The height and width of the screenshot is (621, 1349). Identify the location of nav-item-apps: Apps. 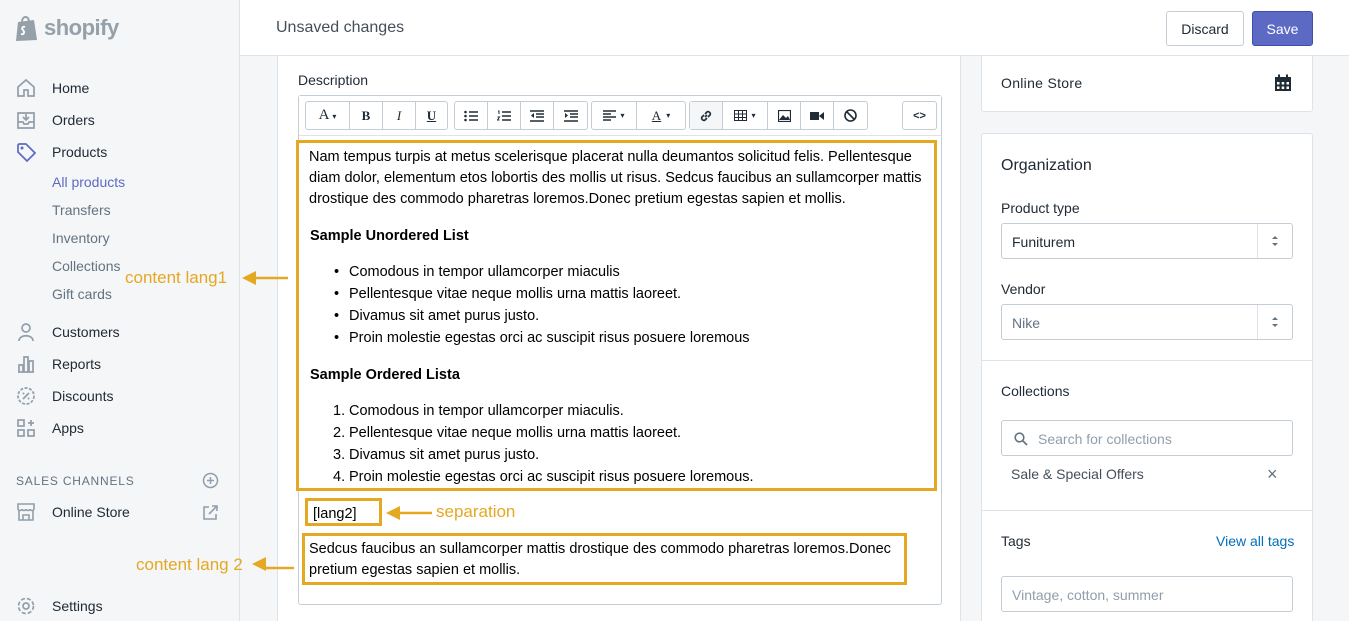
(119, 428).